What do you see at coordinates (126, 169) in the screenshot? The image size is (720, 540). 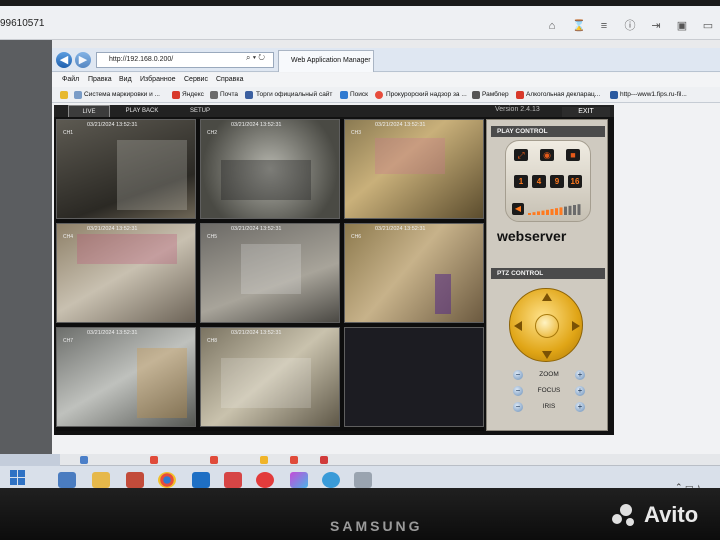 I see `camera-view-1: 03/21/2024 13:52:31 CH1` at bounding box center [126, 169].